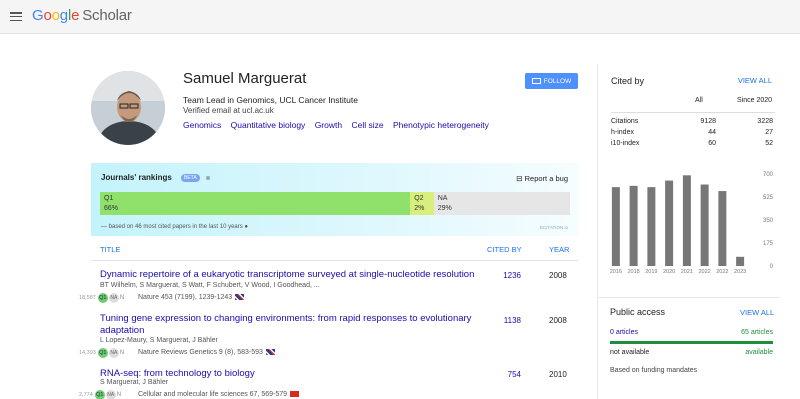 The image size is (800, 399). I want to click on year-column-header: YEAR, so click(559, 249).